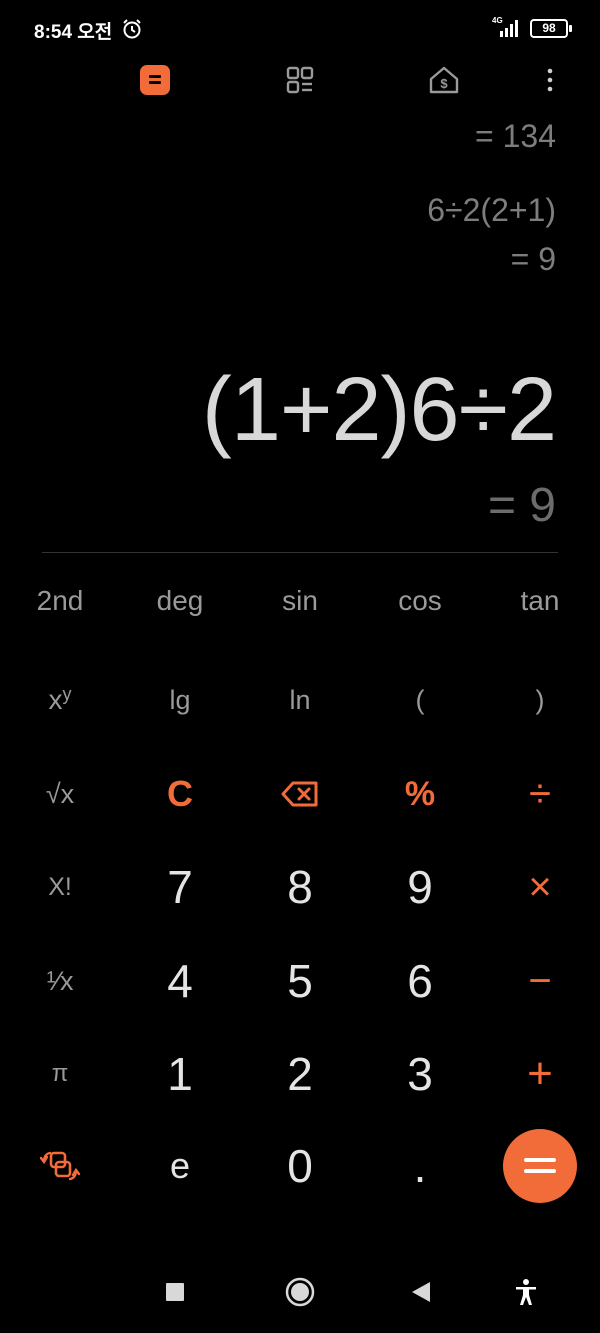  Describe the element at coordinates (379, 410) in the screenshot. I see `expression-display: (1+2)6÷2` at that location.